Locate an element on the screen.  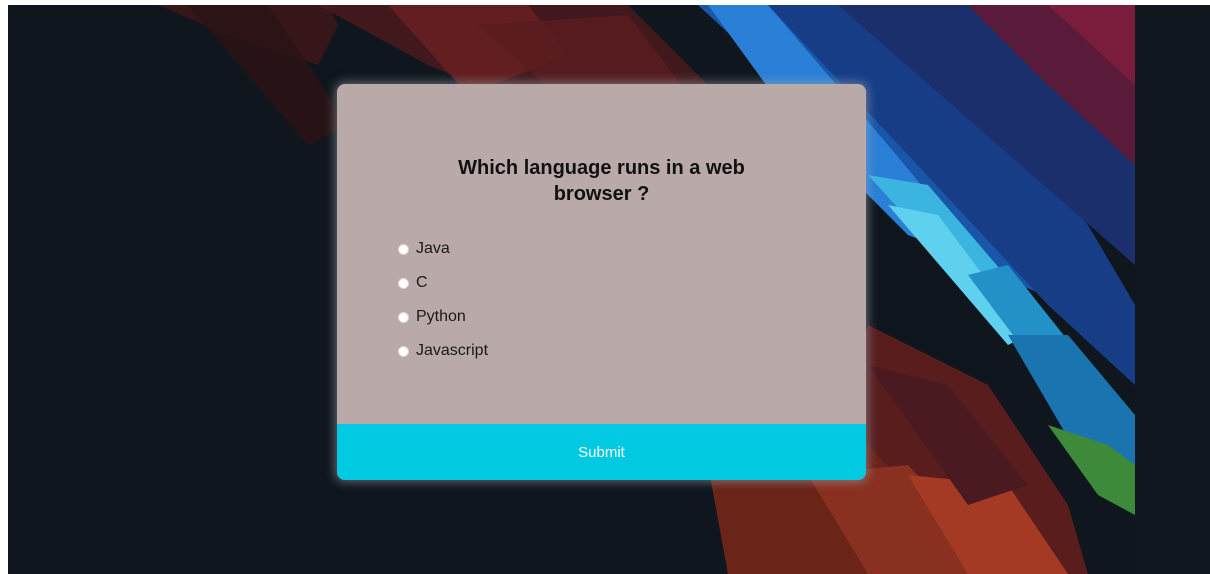
question-line-1: Which language runs in a web is located at coordinates (601, 168).